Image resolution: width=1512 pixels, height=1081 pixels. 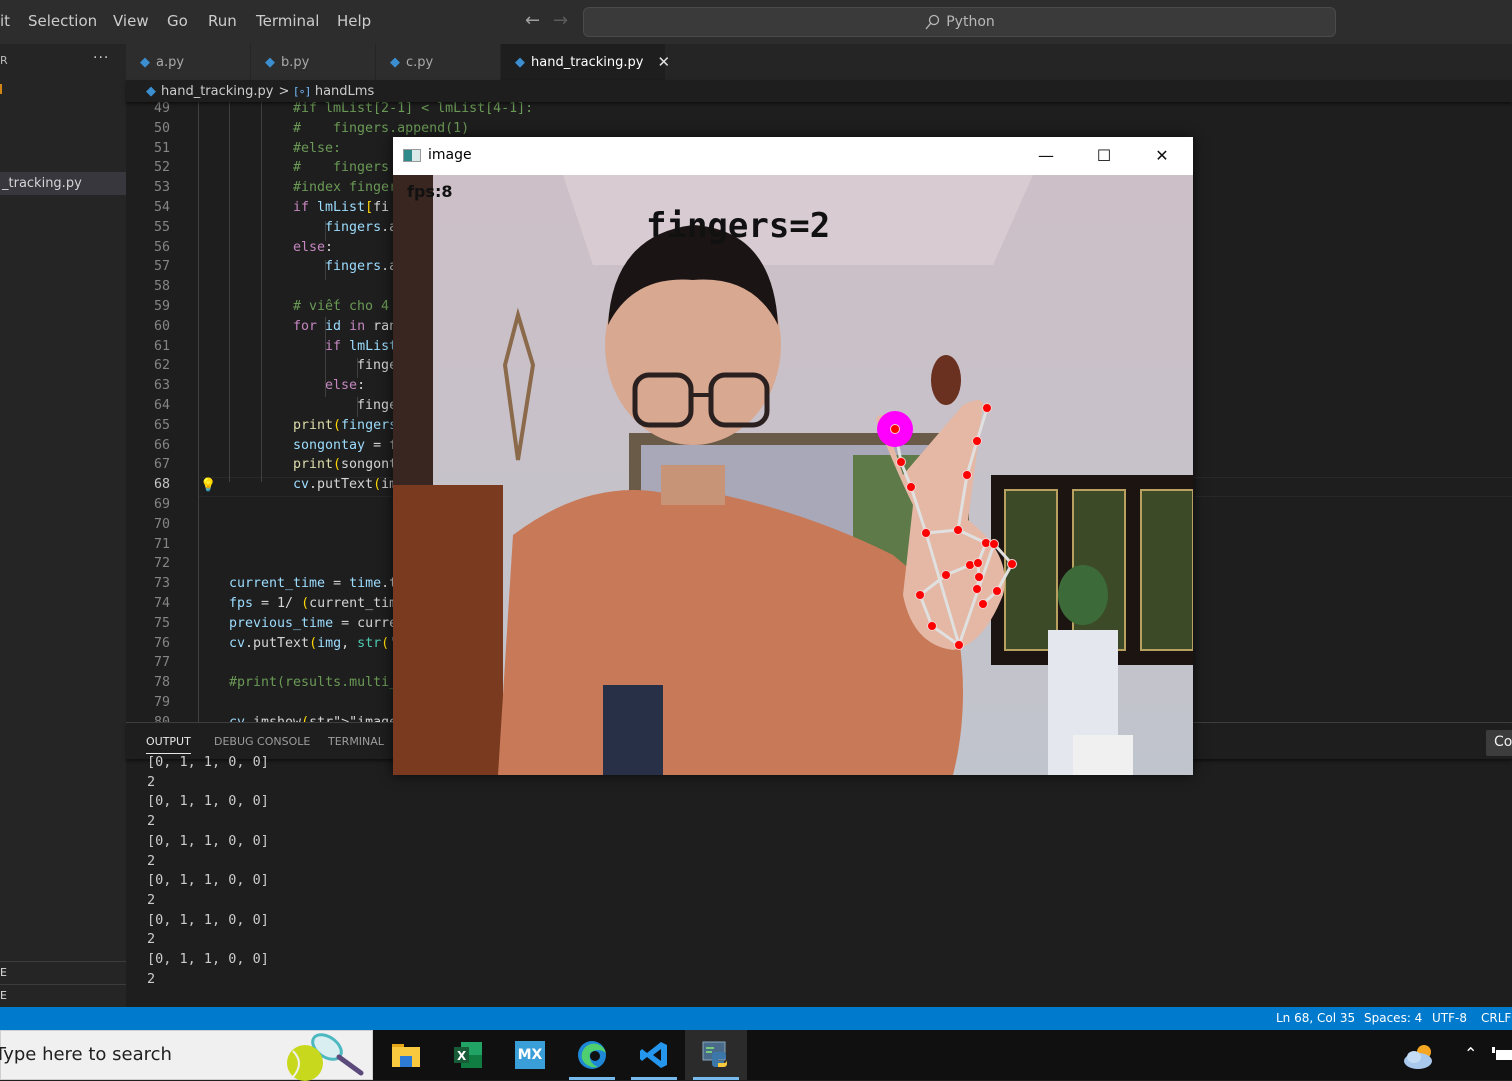 What do you see at coordinates (345, 188) in the screenshot?
I see `code-text: #index finger` at bounding box center [345, 188].